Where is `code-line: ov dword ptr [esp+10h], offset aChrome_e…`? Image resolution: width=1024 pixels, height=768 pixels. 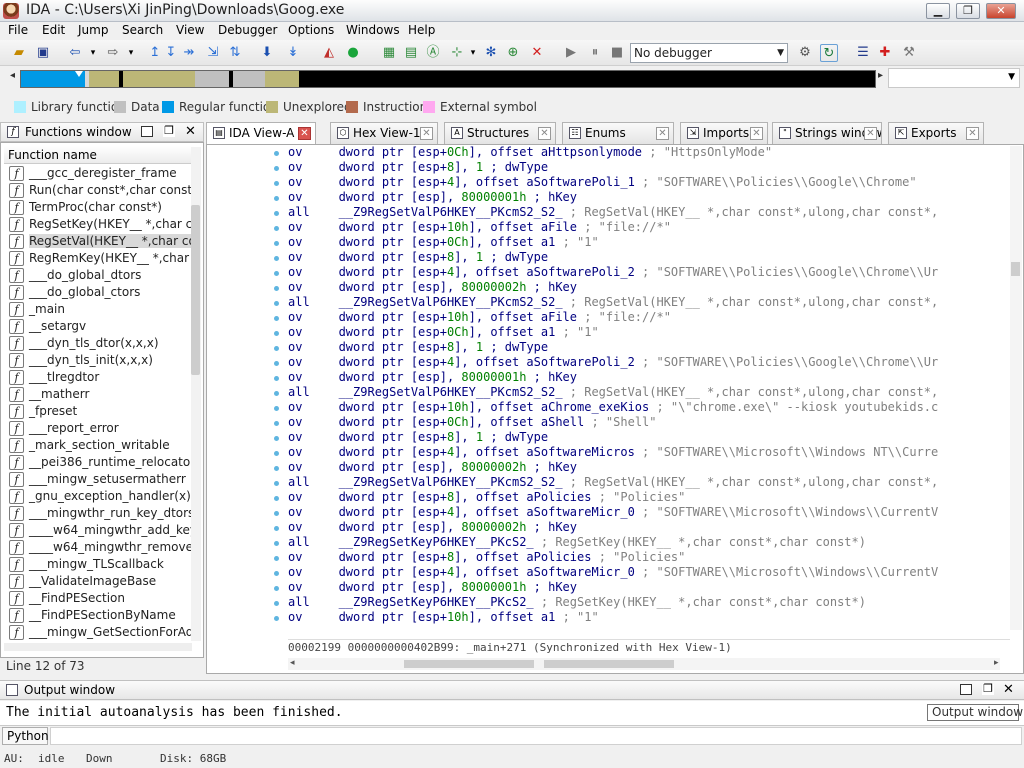
code-line: ov dword ptr [esp+10h], offset aChrome_e… is located at coordinates (649, 407).